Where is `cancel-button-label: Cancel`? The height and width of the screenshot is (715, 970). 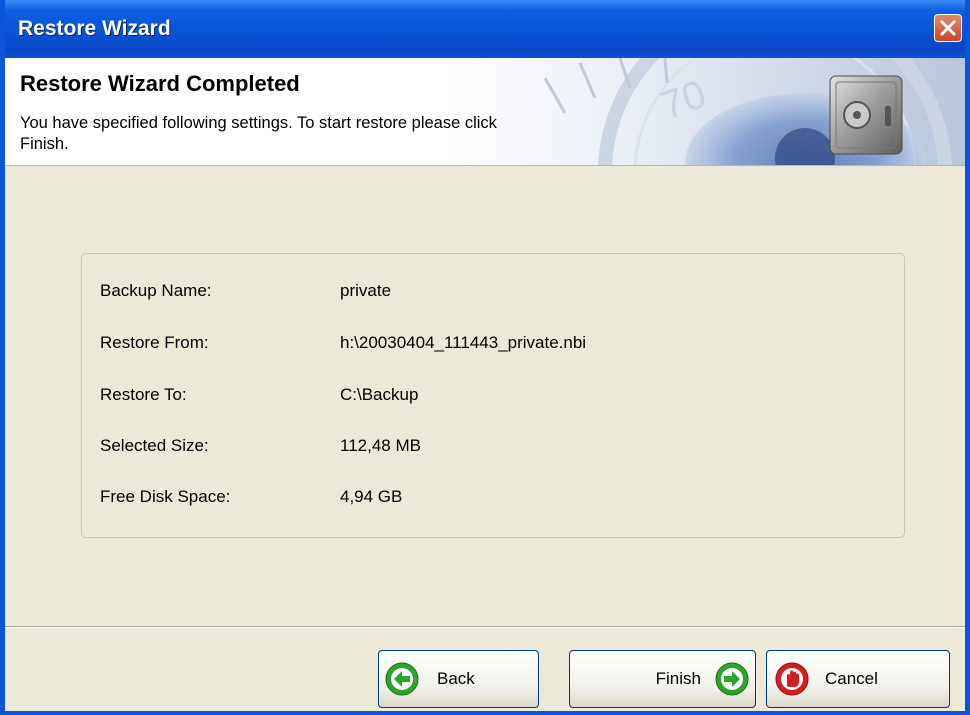
cancel-button-label: Cancel is located at coordinates (851, 678).